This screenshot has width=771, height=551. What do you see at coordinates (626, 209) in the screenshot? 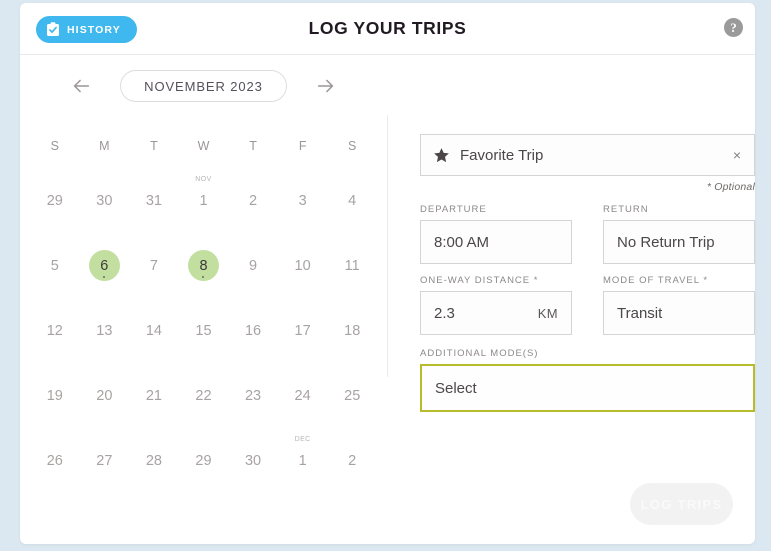
I see `return-label: RETURN` at bounding box center [626, 209].